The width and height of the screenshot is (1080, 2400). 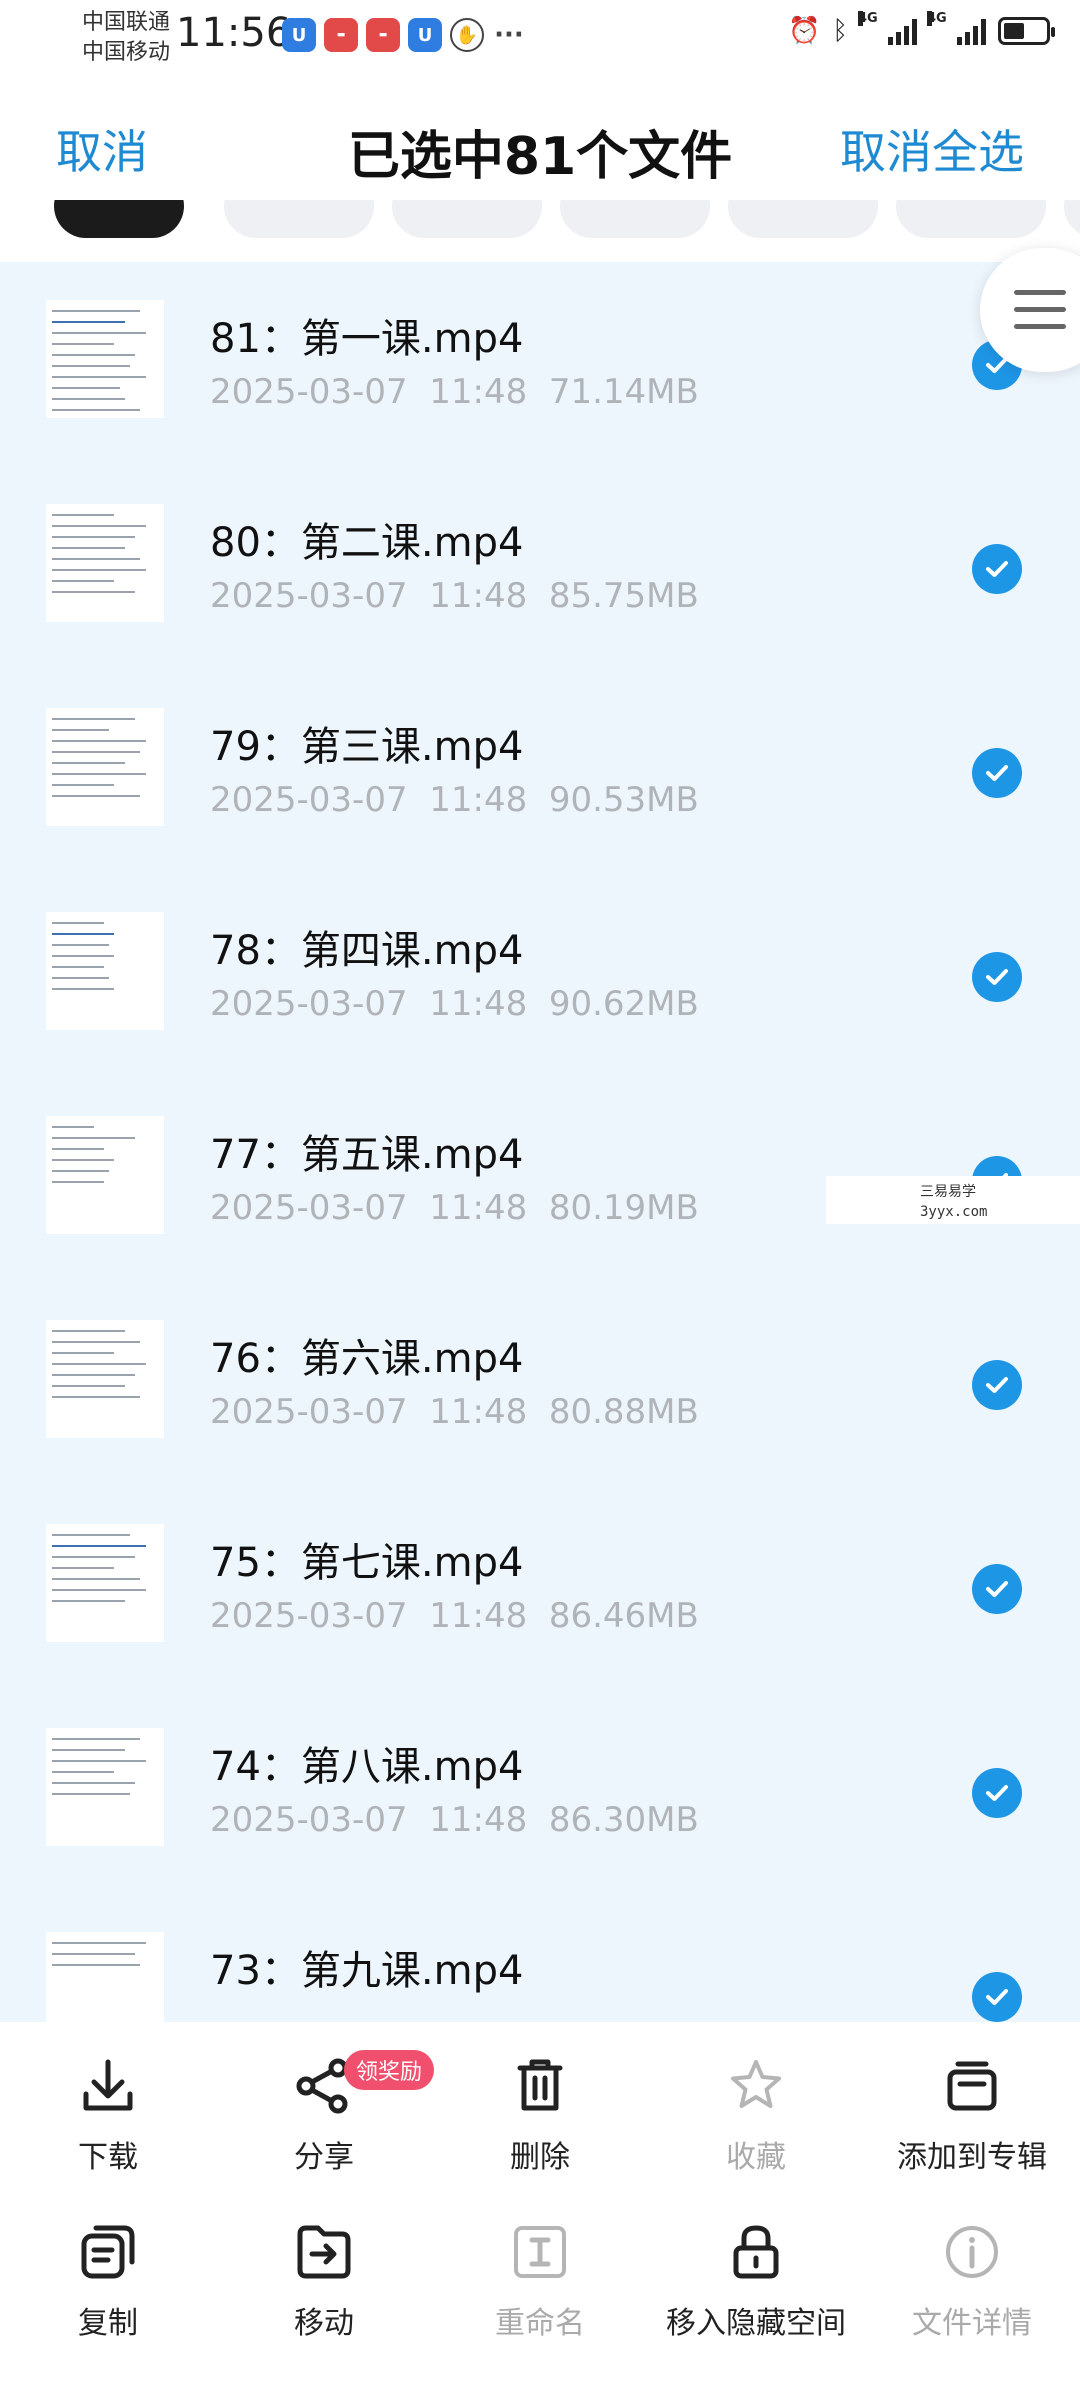 I want to click on system-icons: ⏰ ᛒ 4G 4G, so click(x=921, y=28).